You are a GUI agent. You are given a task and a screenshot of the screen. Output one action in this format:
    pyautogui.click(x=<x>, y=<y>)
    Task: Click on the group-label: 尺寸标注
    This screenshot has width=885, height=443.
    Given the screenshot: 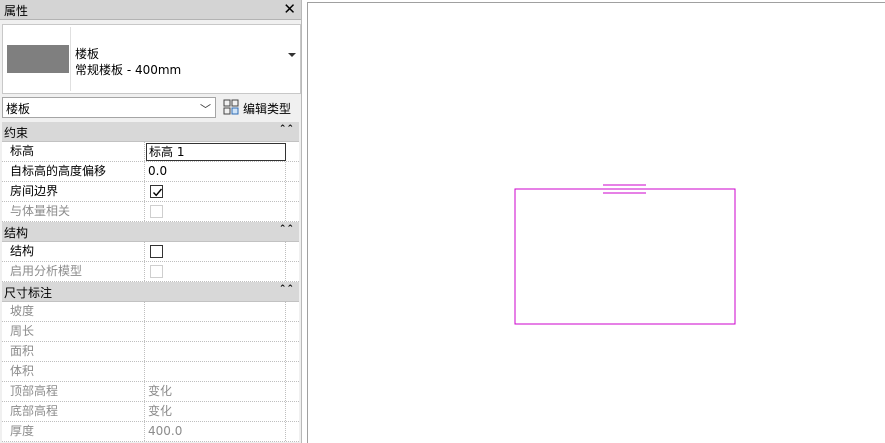 What is the action you would take?
    pyautogui.click(x=28, y=293)
    